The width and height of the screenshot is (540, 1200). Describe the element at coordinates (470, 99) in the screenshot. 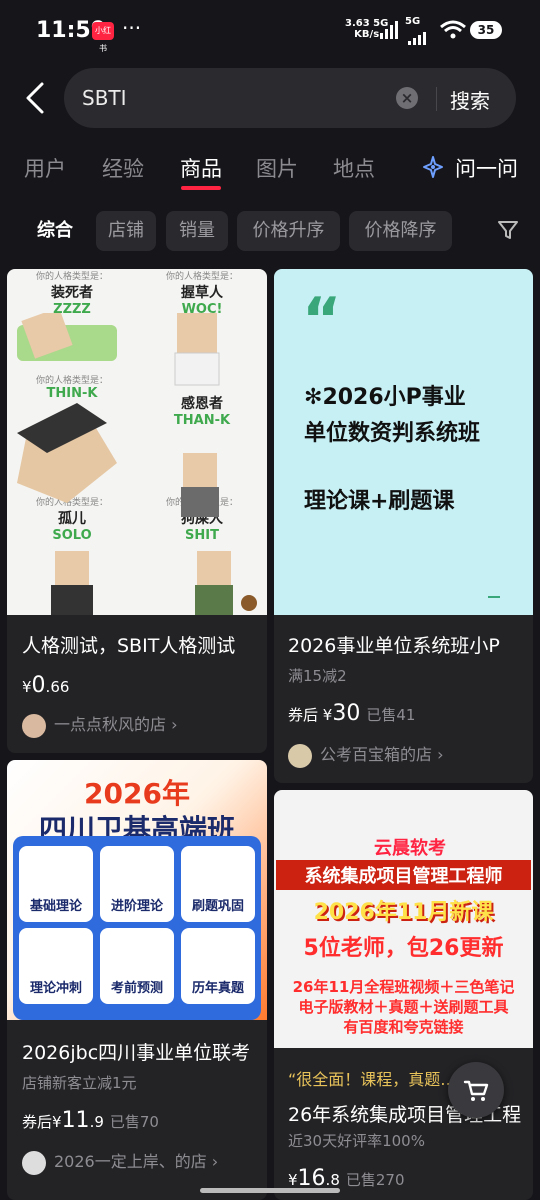

I see `search-button: 搜索` at that location.